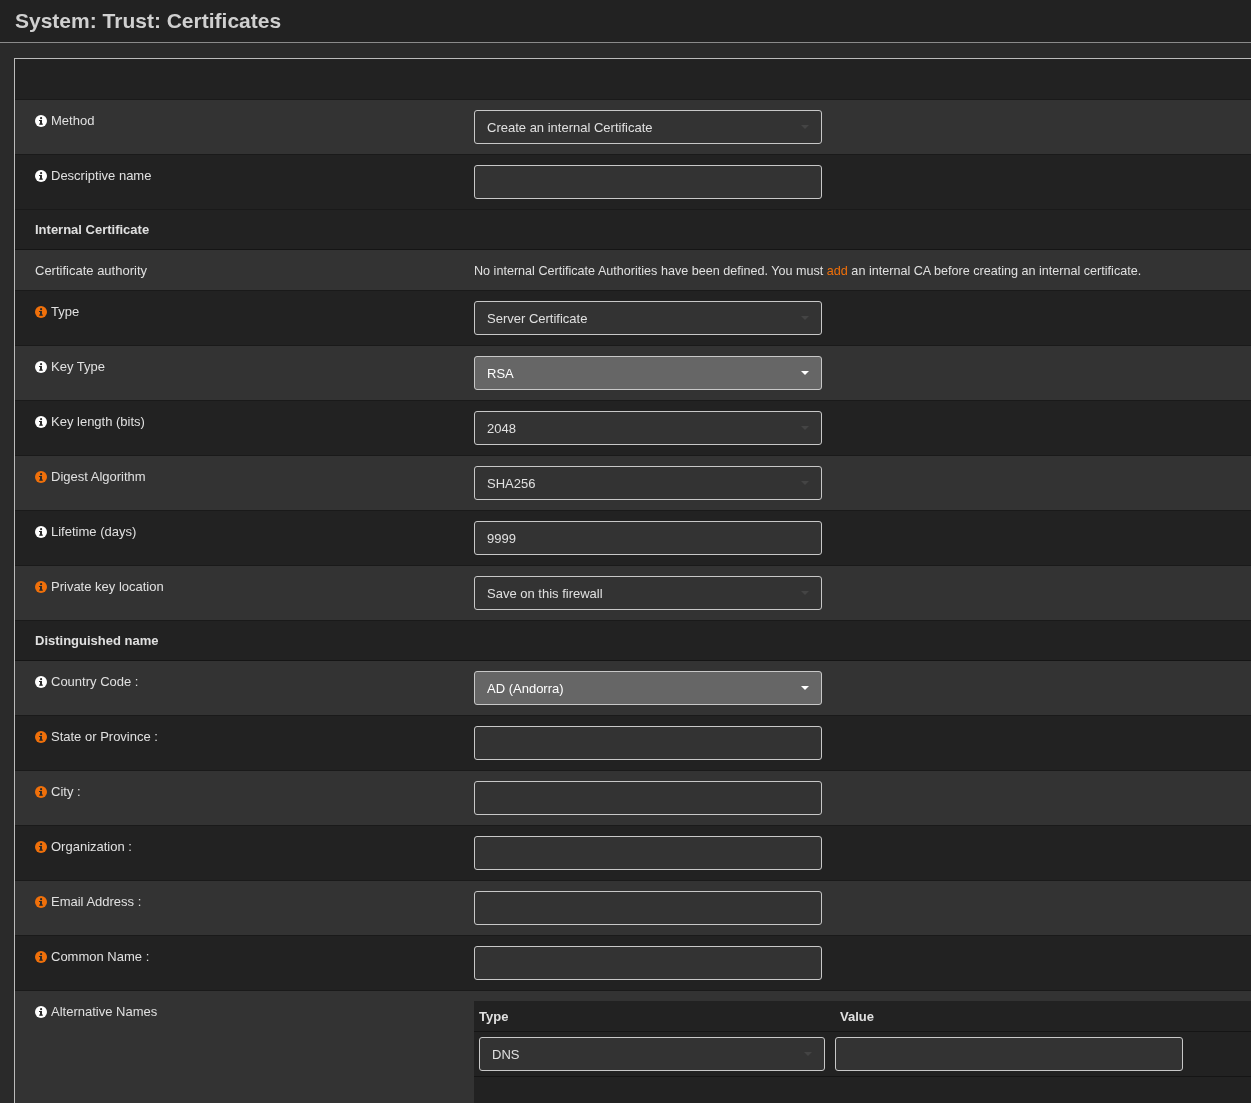  Describe the element at coordinates (837, 270) in the screenshot. I see `add-link: add` at that location.